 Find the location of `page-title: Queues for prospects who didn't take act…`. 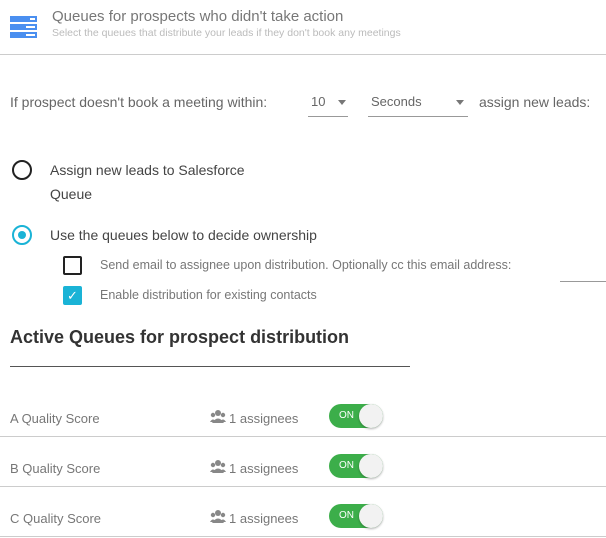

page-title: Queues for prospects who didn't take act… is located at coordinates (198, 16).